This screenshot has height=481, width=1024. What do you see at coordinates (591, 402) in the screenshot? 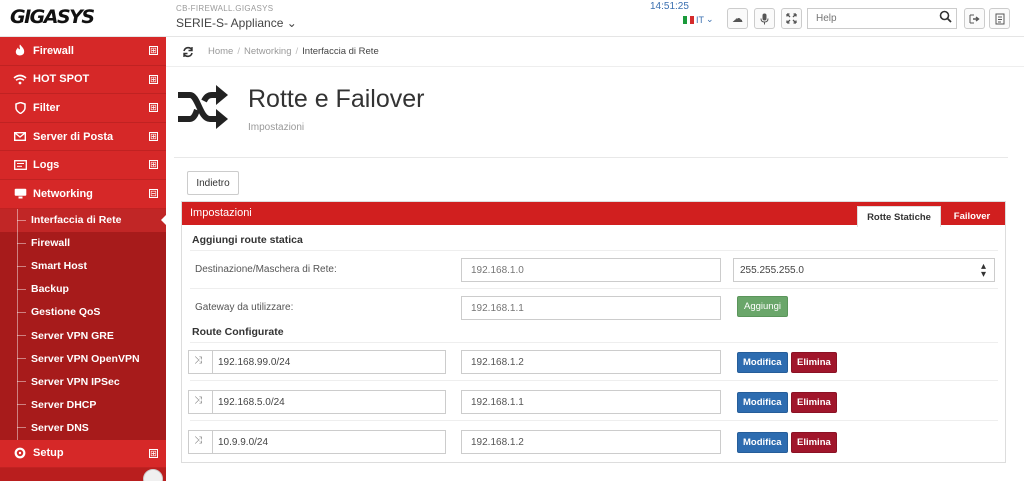
I see `route-gateway-field: 192.168.1.1` at bounding box center [591, 402].